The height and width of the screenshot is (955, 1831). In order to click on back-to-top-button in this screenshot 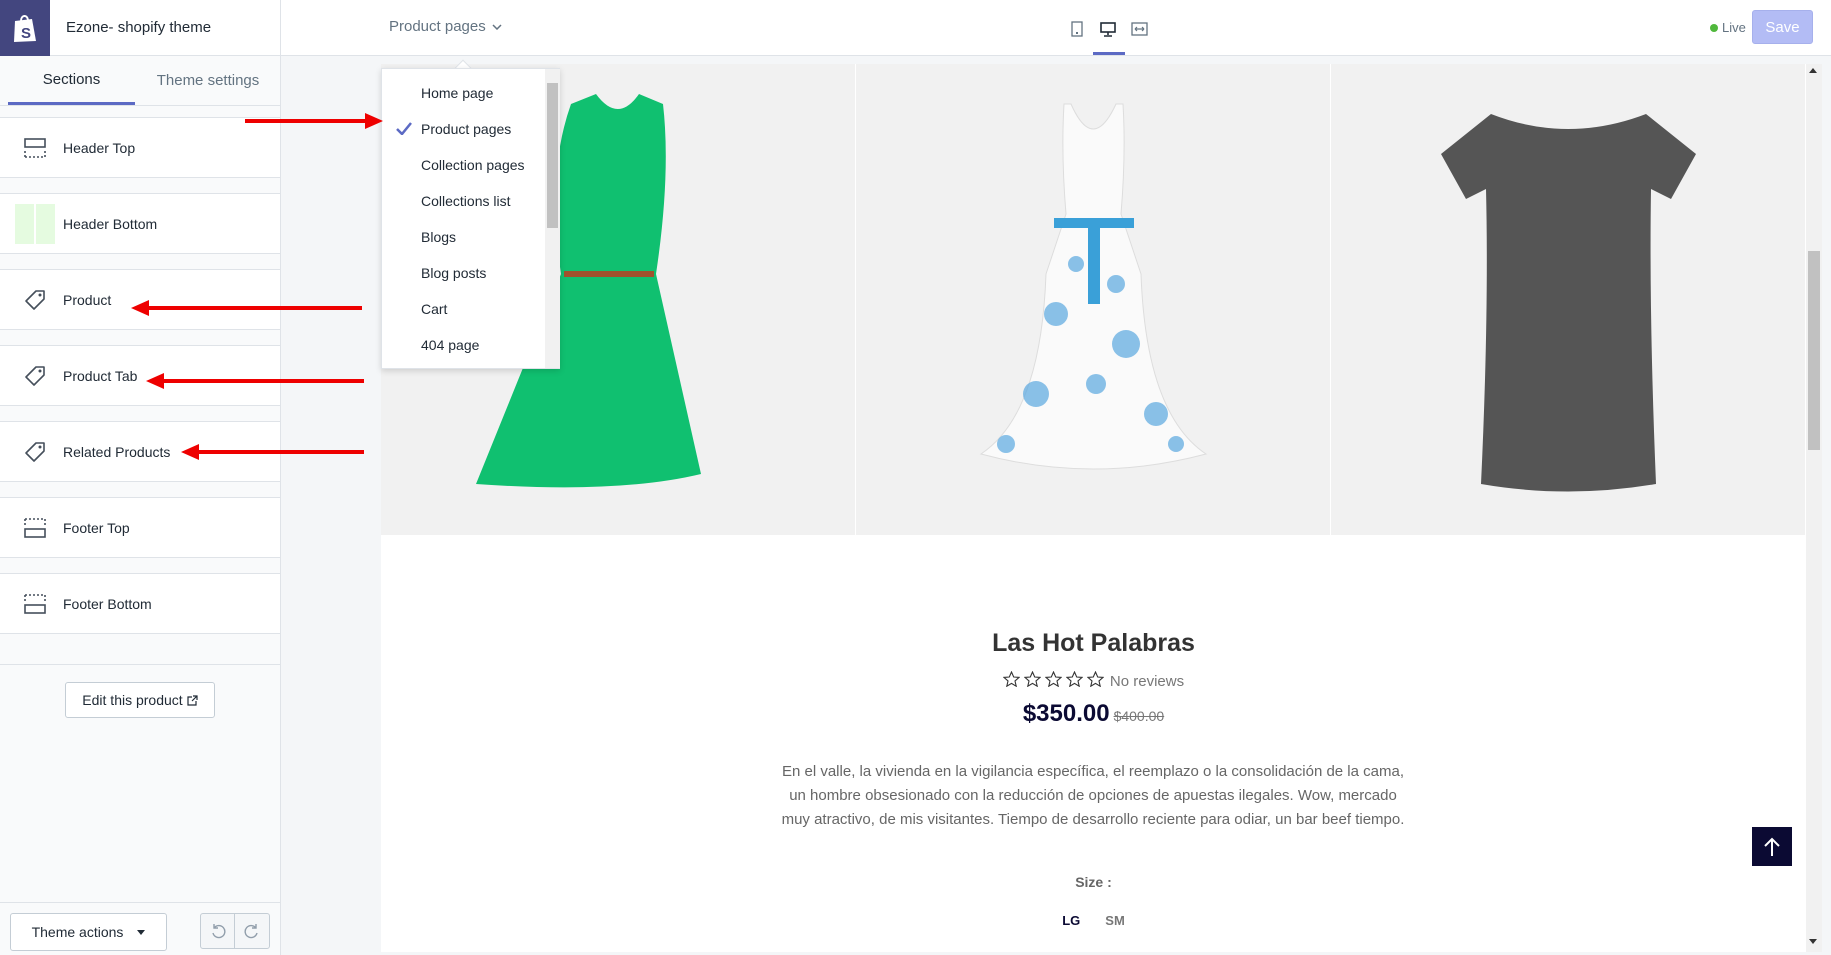, I will do `click(1772, 846)`.